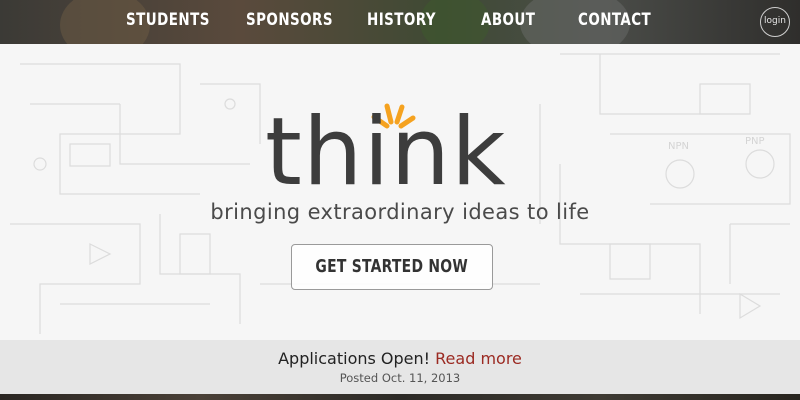 The height and width of the screenshot is (400, 800). I want to click on schematic-label-npn: NPN, so click(678, 146).